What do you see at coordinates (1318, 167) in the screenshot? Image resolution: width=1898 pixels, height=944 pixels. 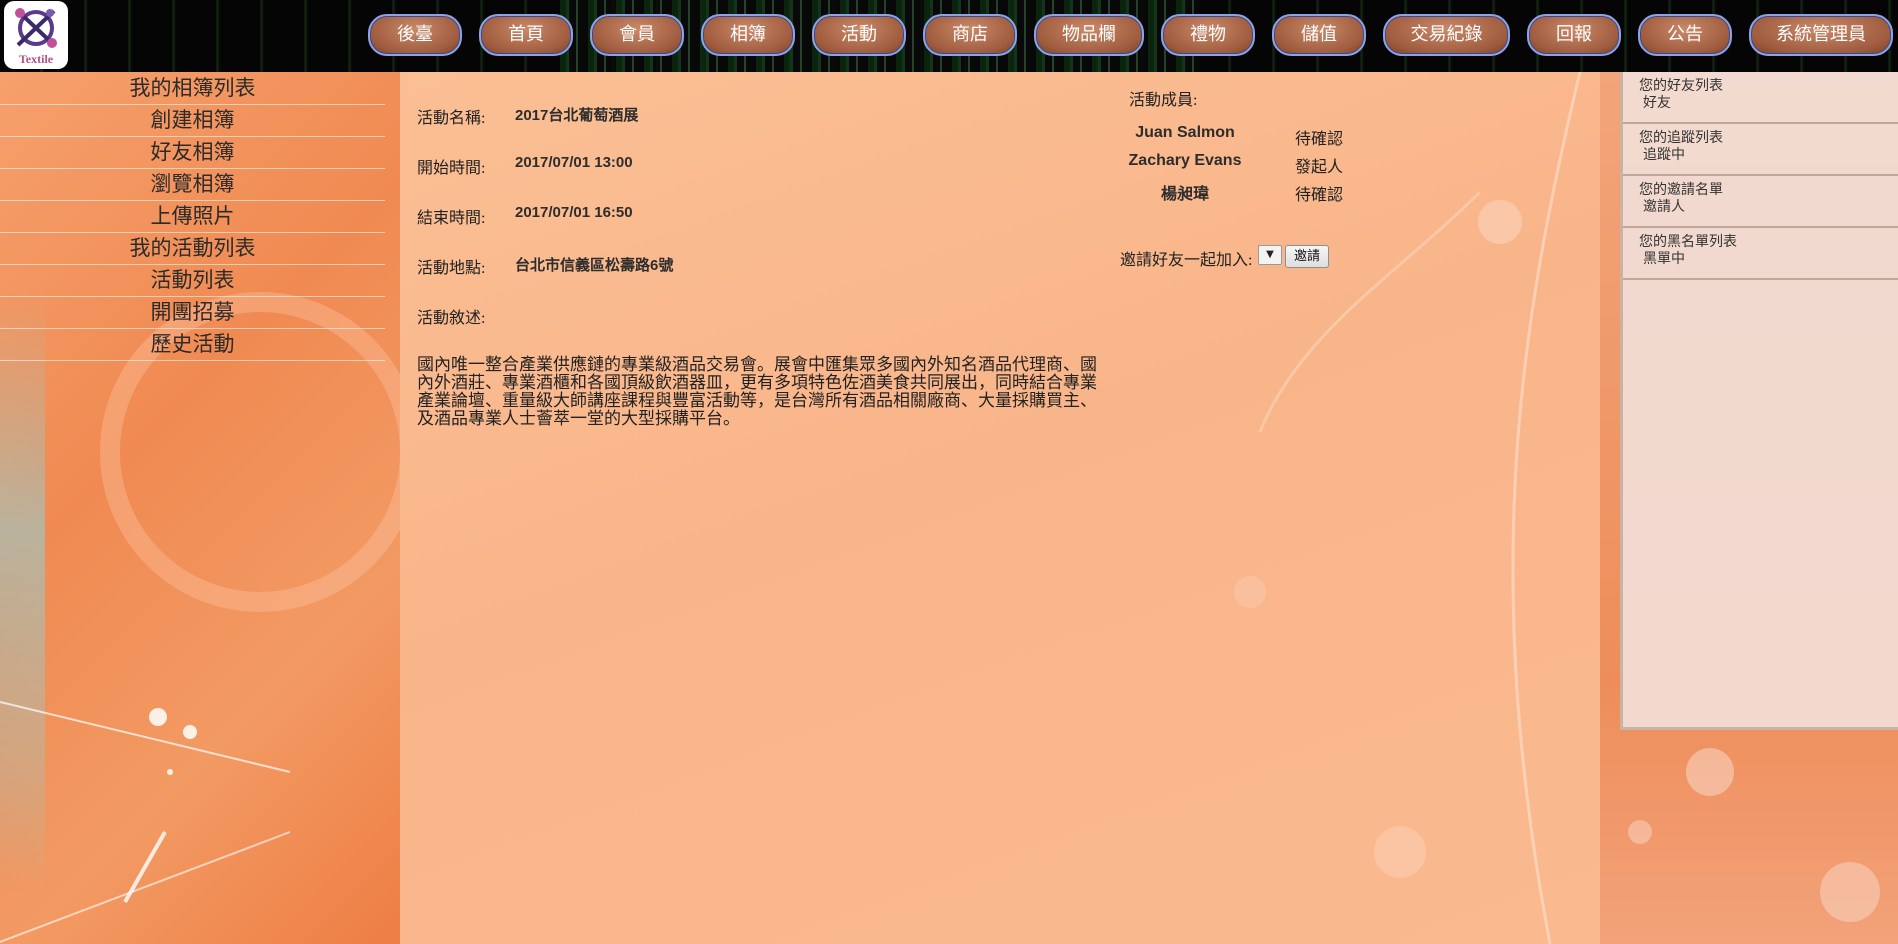 I see `member-status: 發起人` at bounding box center [1318, 167].